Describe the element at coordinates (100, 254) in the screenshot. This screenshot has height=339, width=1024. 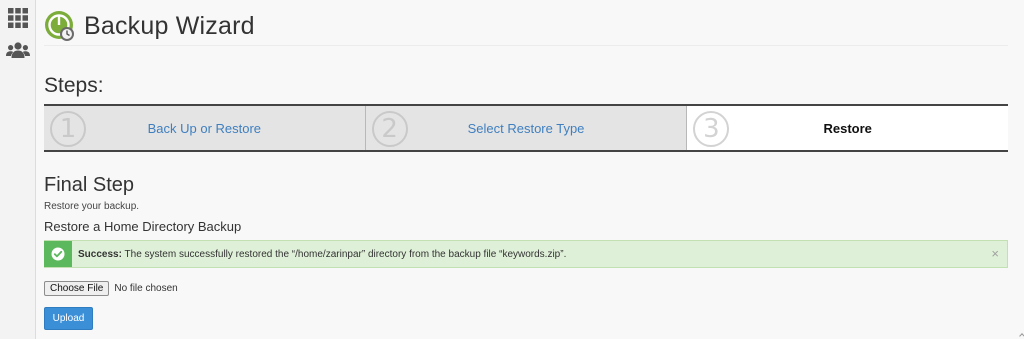
I see `alert-label: Success:` at that location.